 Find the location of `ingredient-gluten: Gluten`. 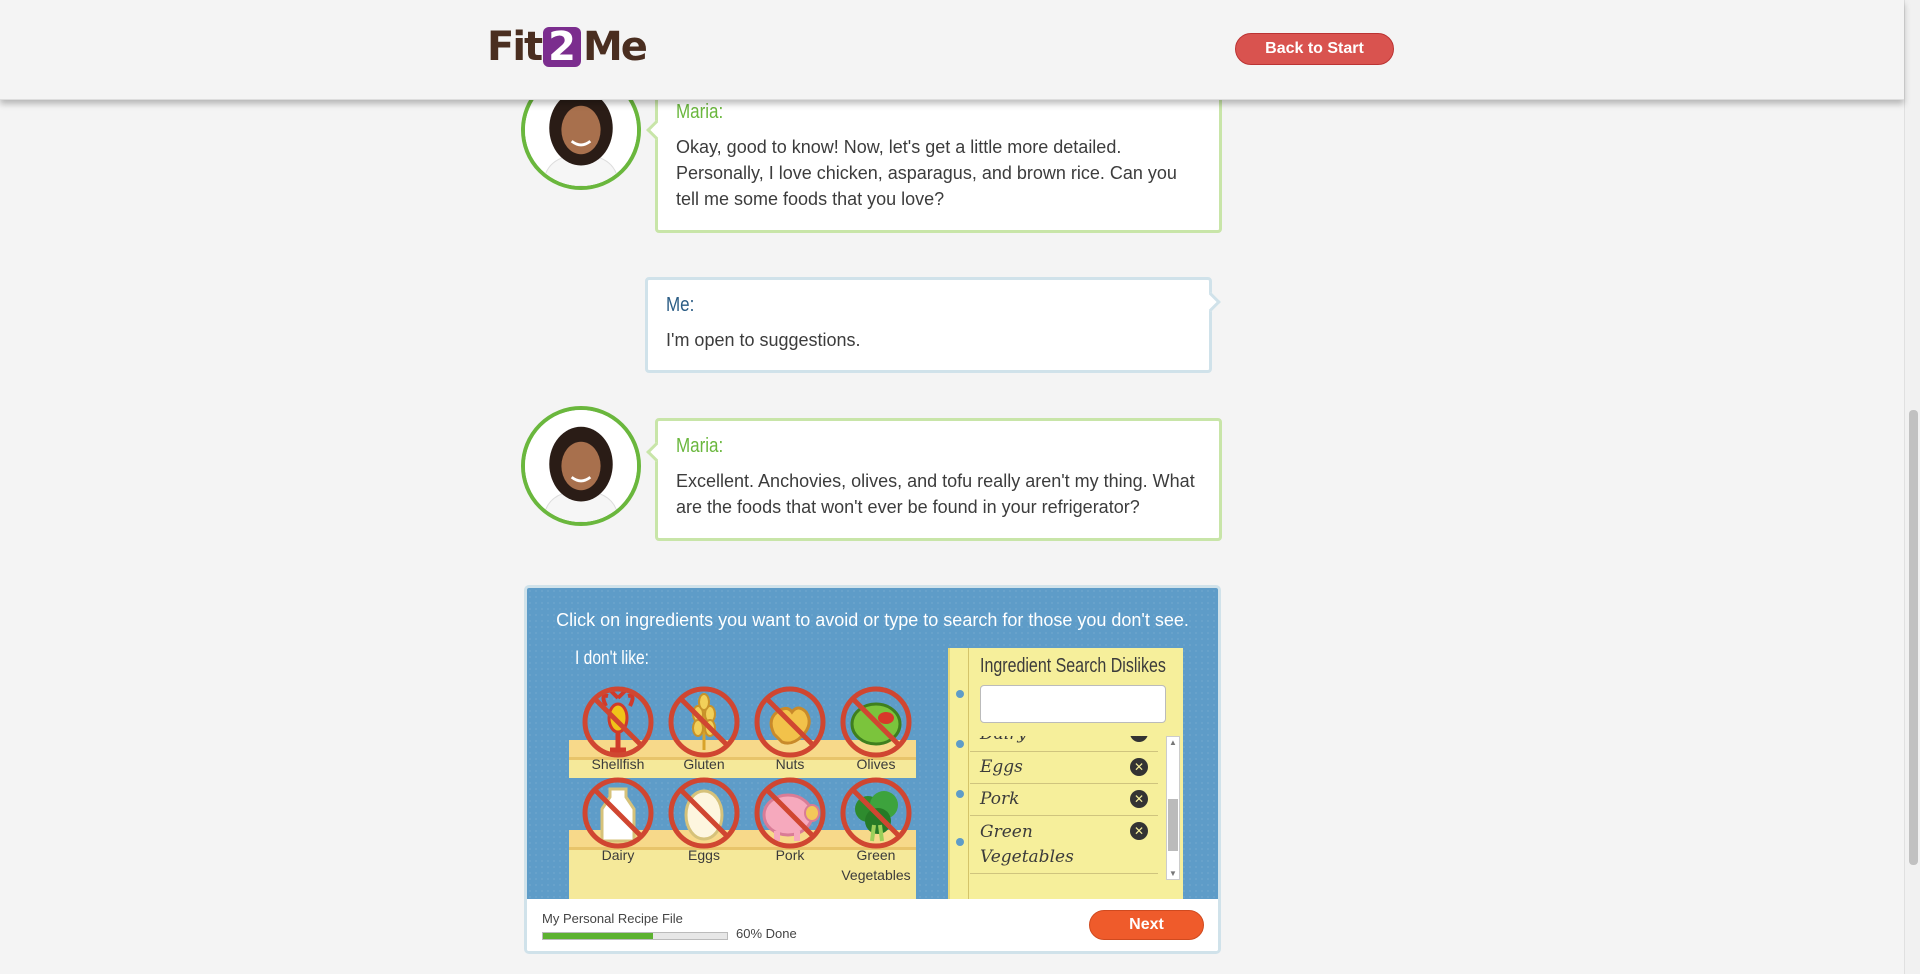

ingredient-gluten: Gluten is located at coordinates (704, 729).